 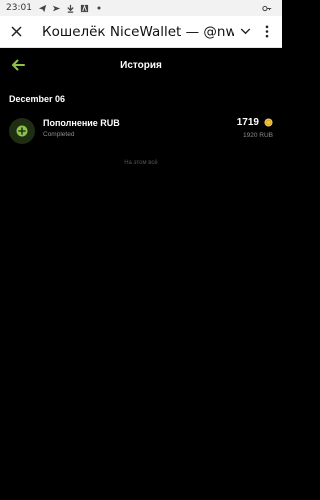 What do you see at coordinates (141, 130) in the screenshot?
I see `transaction-row: Пополнение RUB Completed 1719 1920 RUB` at bounding box center [141, 130].